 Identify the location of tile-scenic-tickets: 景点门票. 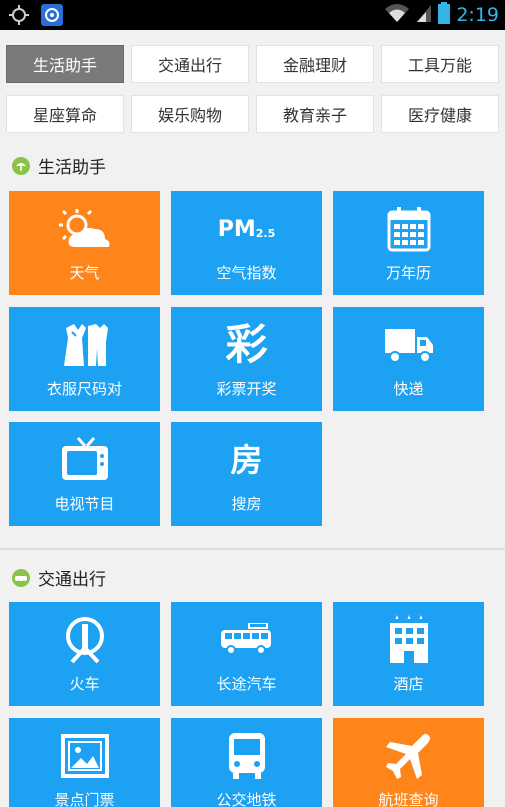
(84, 762).